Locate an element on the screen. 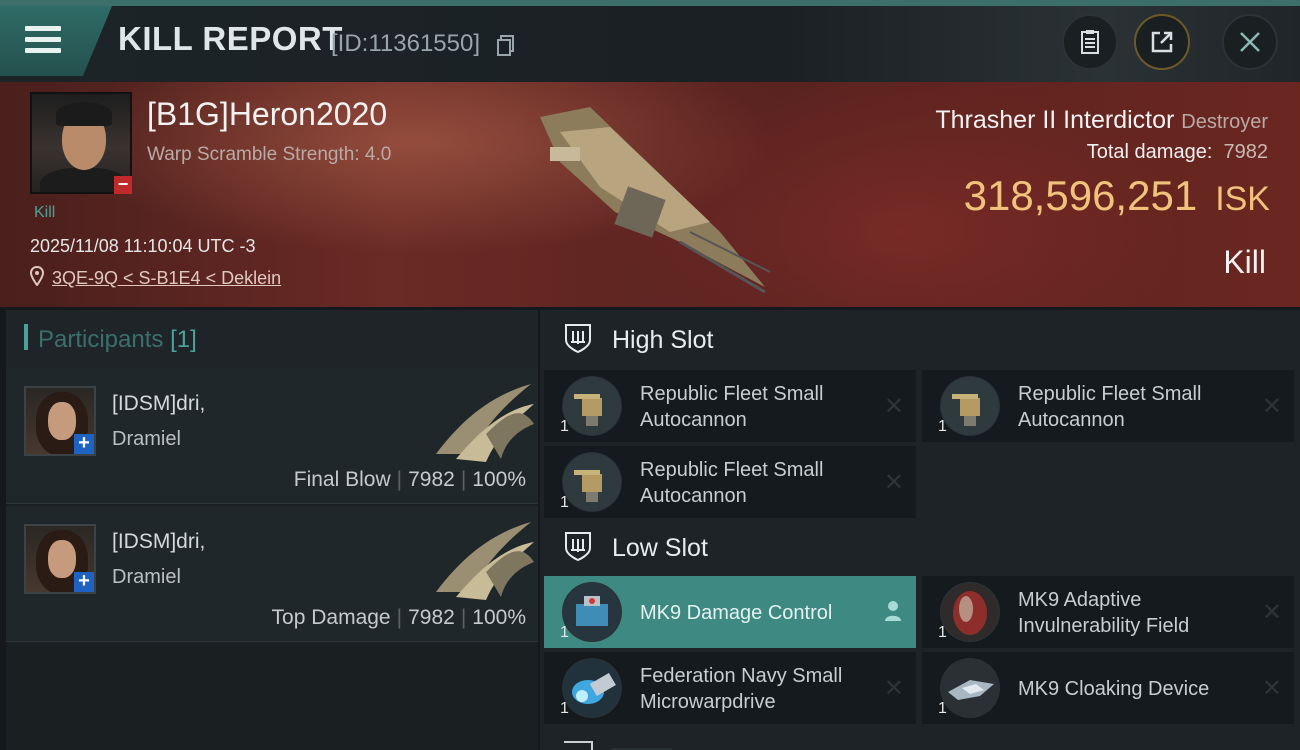  ship-type: Thrasher II Interdictor is located at coordinates (1055, 120).